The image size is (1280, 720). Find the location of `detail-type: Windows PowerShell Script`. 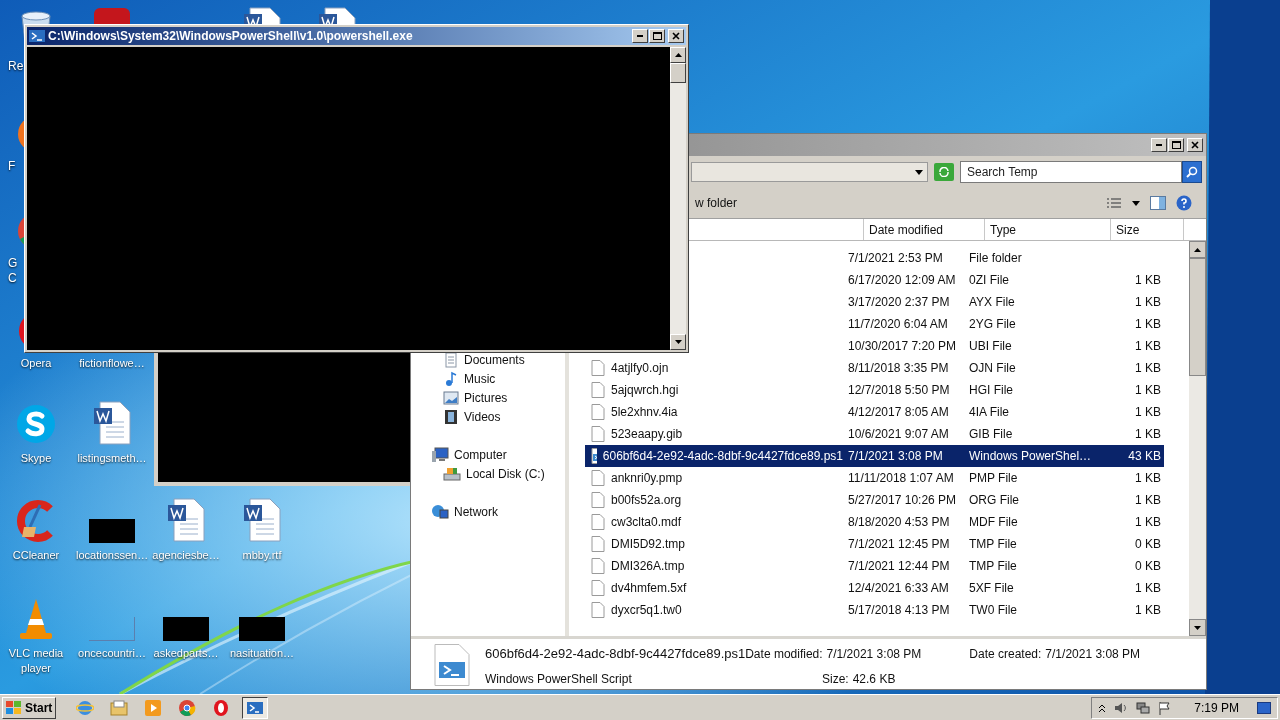

detail-type: Windows PowerShell Script is located at coordinates (559, 679).